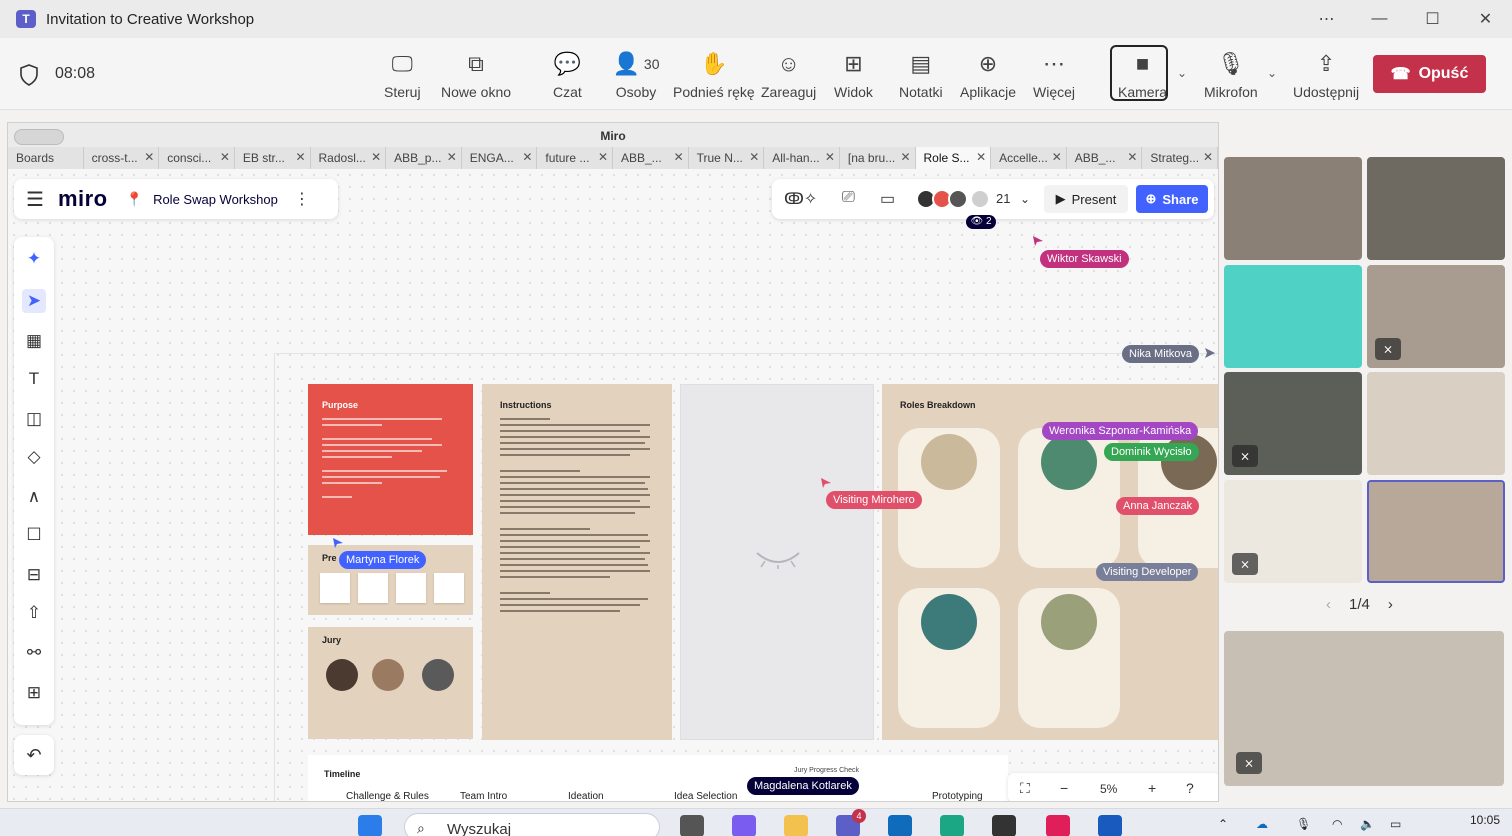  I want to click on teams-taskbar-icon: 4, so click(851, 822).